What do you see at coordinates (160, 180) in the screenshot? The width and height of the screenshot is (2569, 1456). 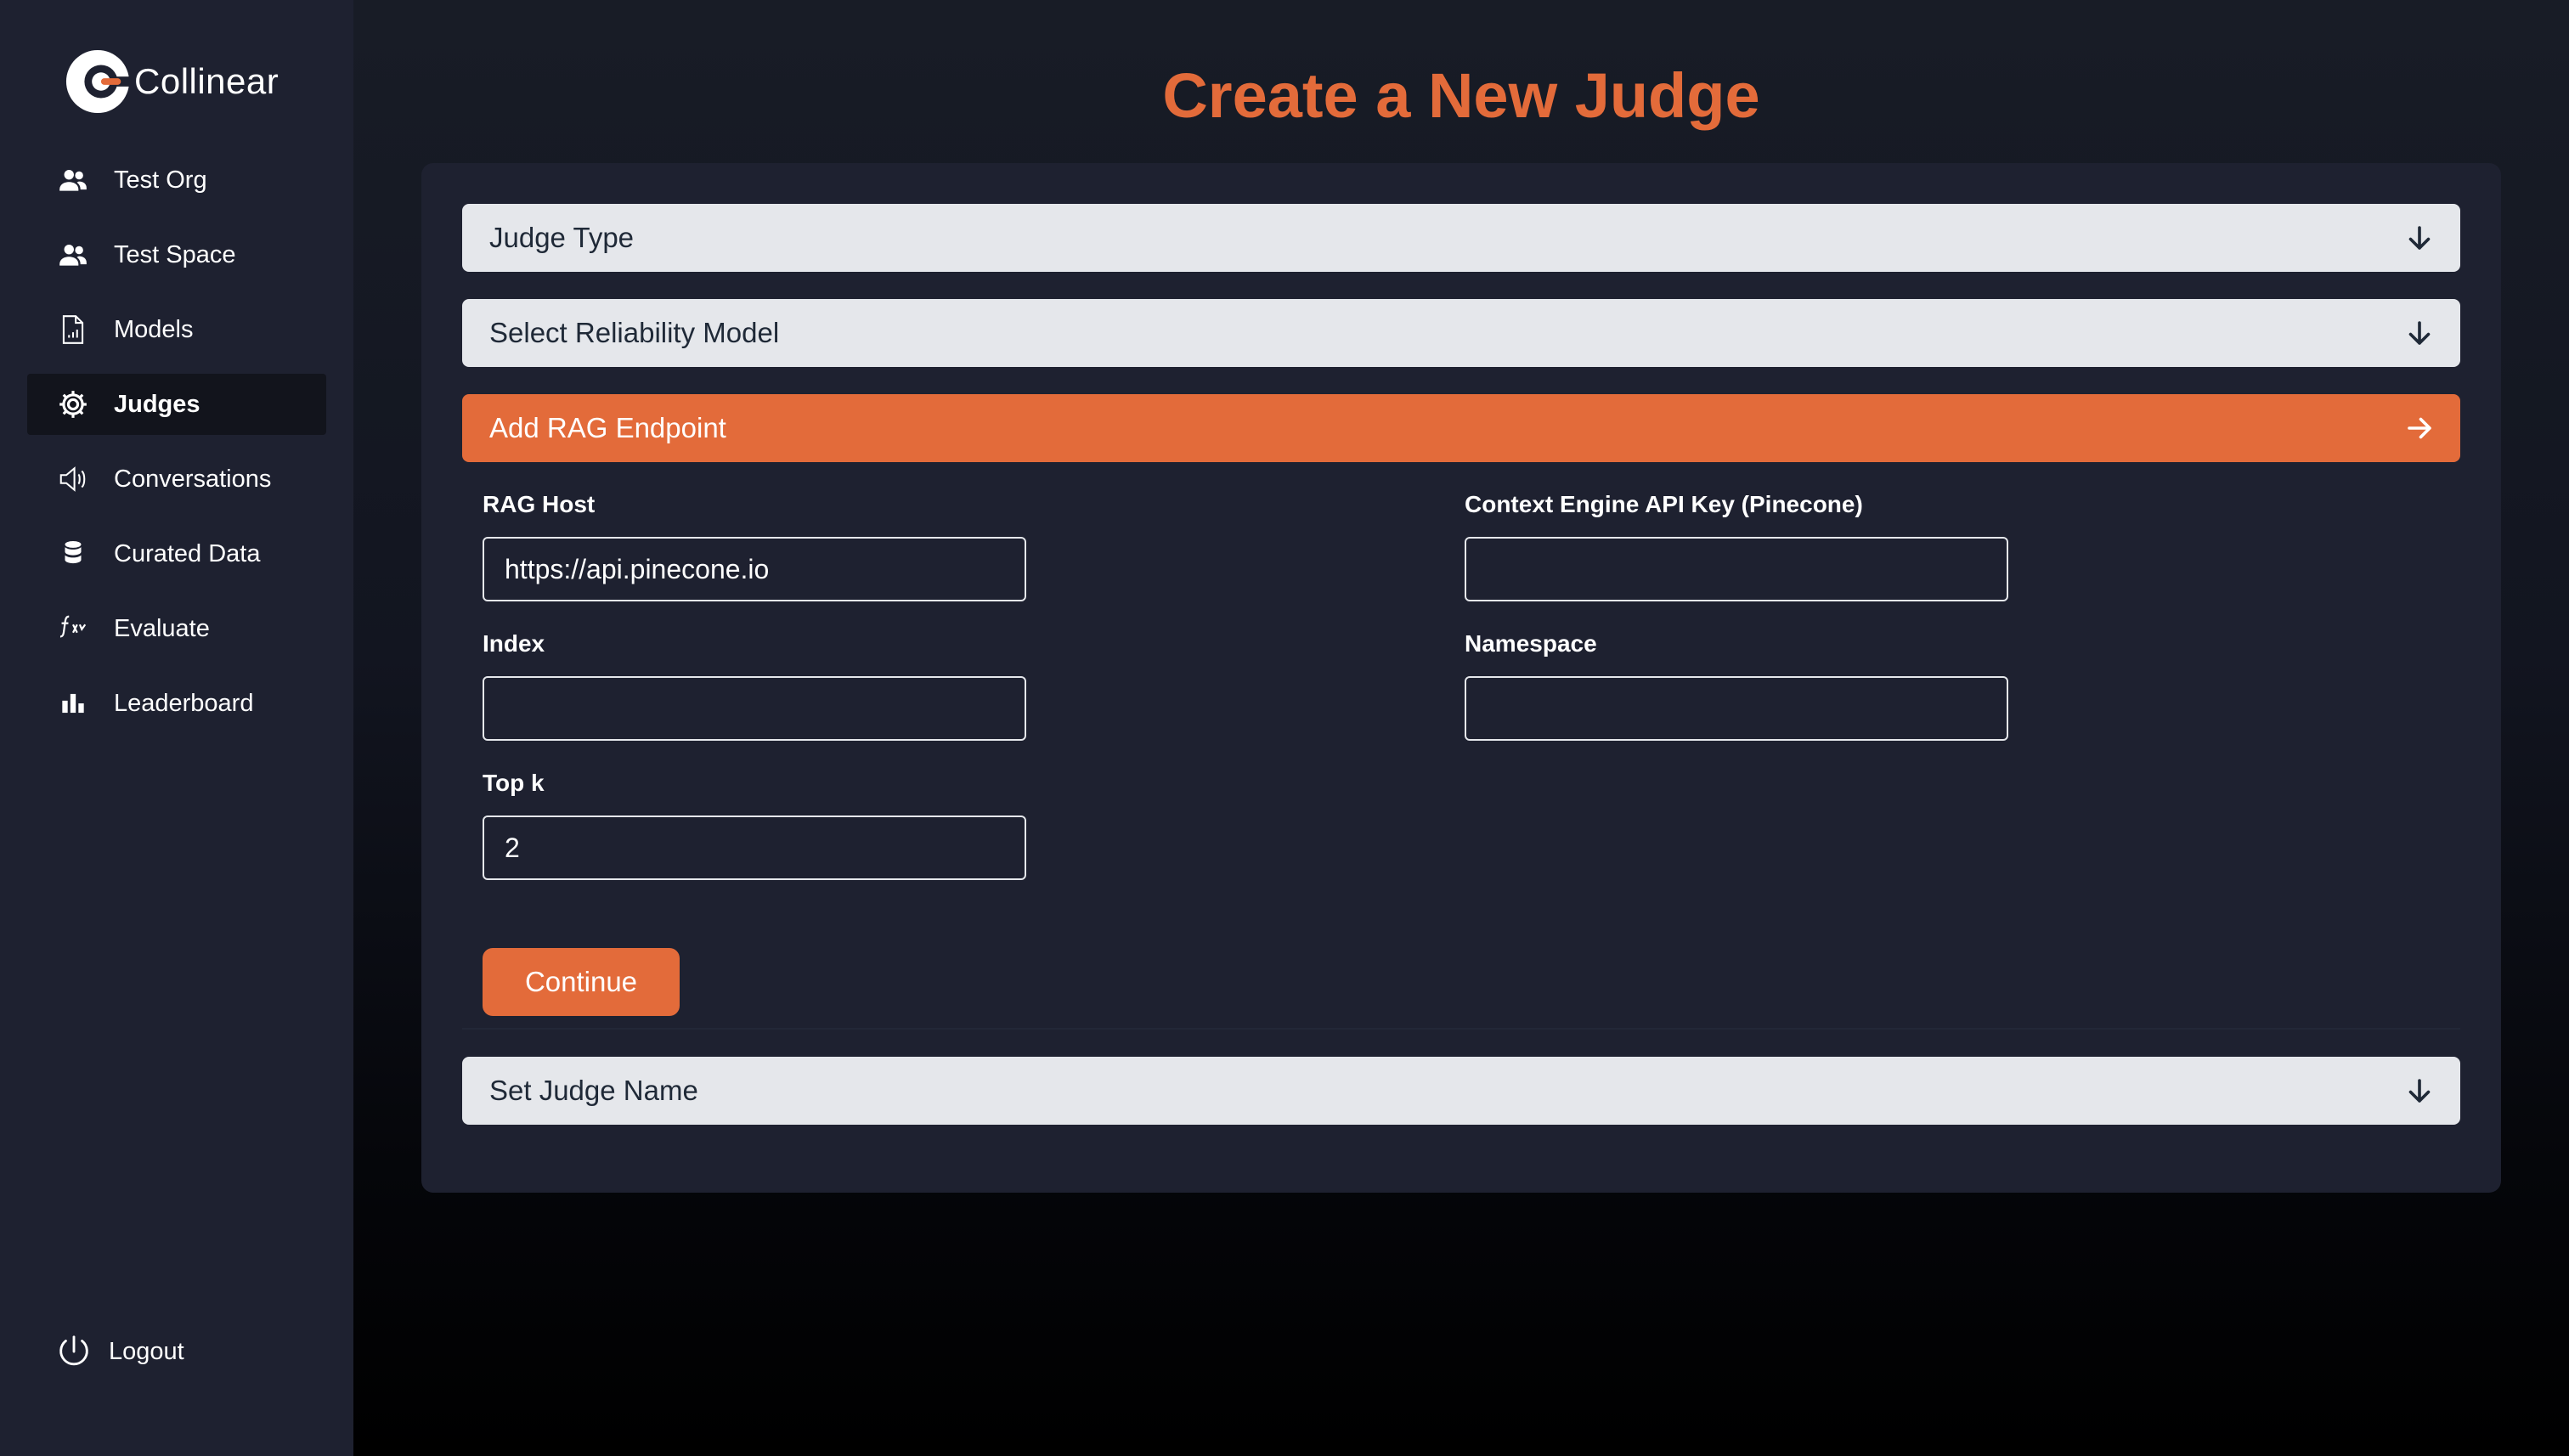 I see `sidebar-item-label: Test Org` at bounding box center [160, 180].